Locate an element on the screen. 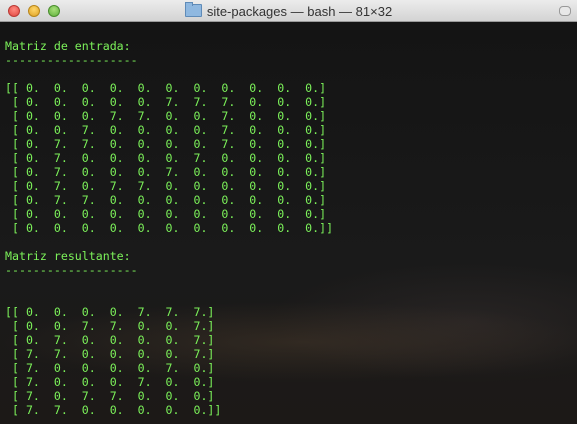 The width and height of the screenshot is (577, 424). window-title: site-packages — bash — 81×32 is located at coordinates (288, 10).